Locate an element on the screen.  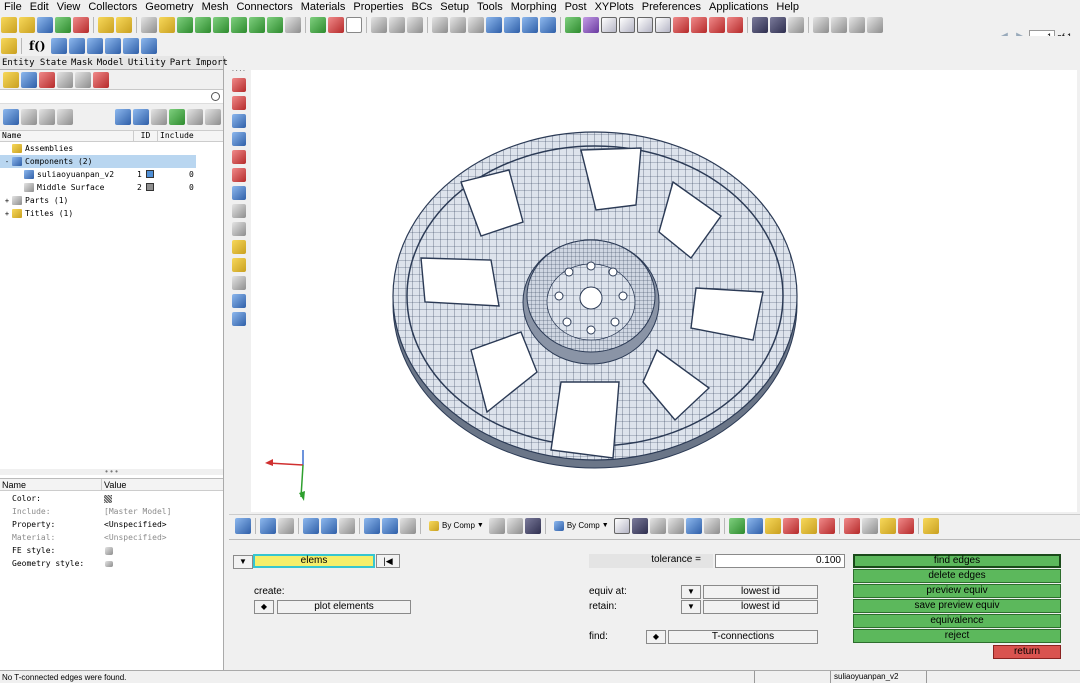
view-right-icon is located at coordinates (681, 25).